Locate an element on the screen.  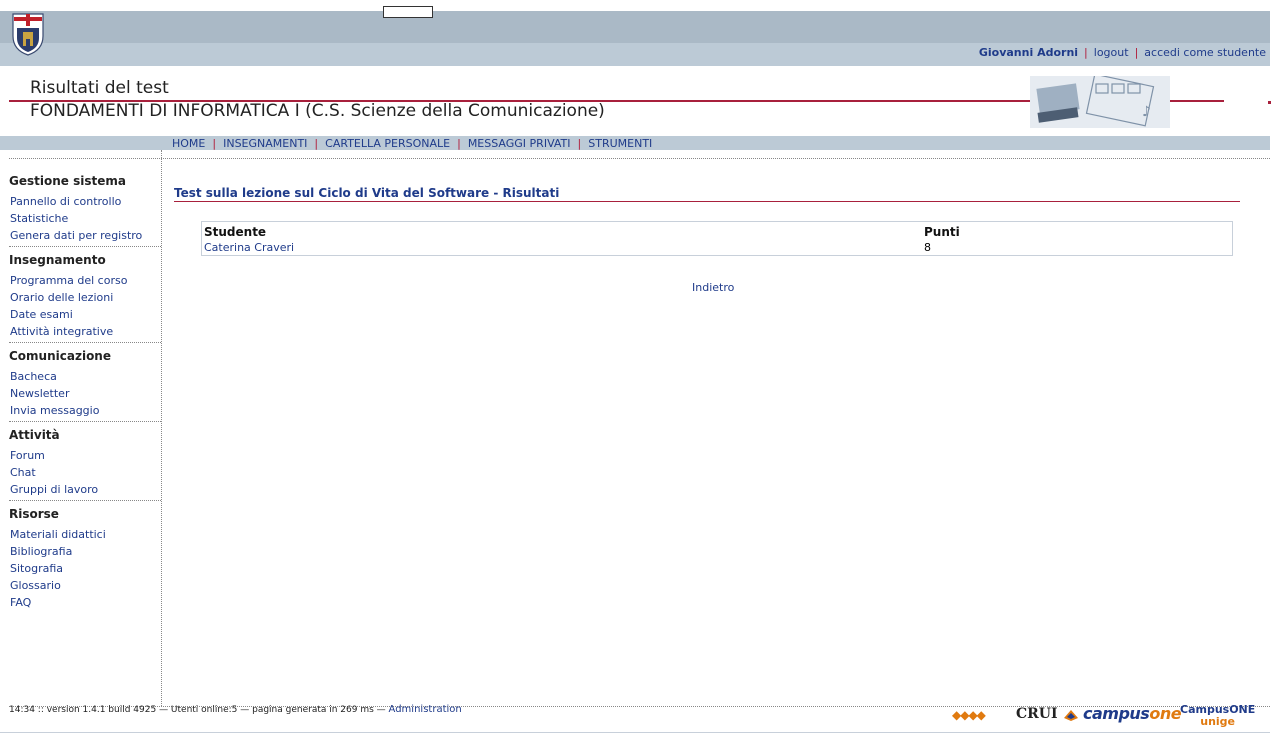
sidebar-item-faq: FAQ is located at coordinates (85, 602).